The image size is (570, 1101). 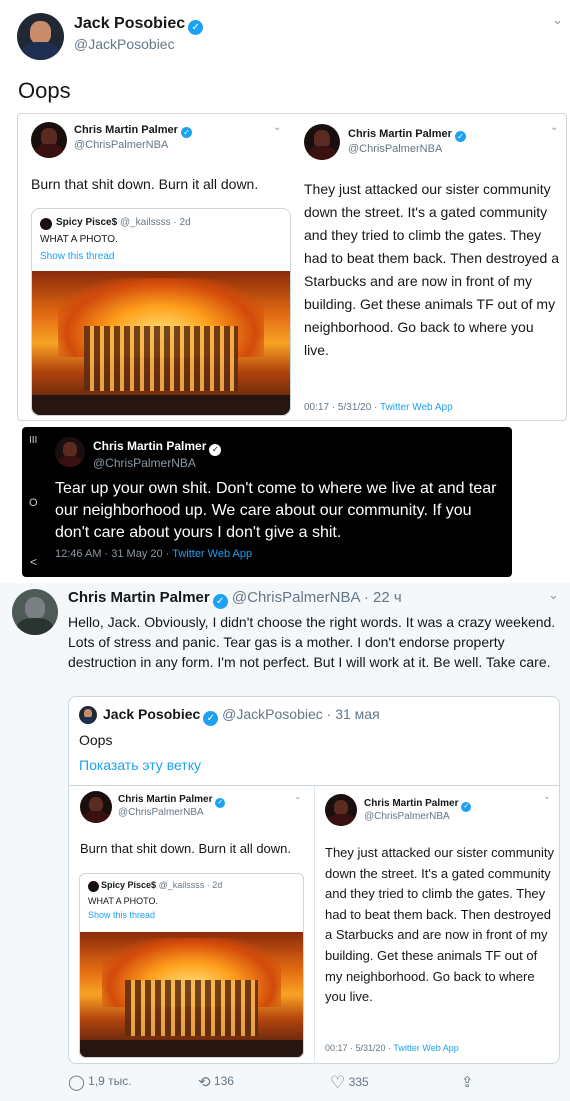 I want to click on author-row: Jack Posobiec ✓ @JackPosobiec · 31 мая, so click(x=241, y=716).